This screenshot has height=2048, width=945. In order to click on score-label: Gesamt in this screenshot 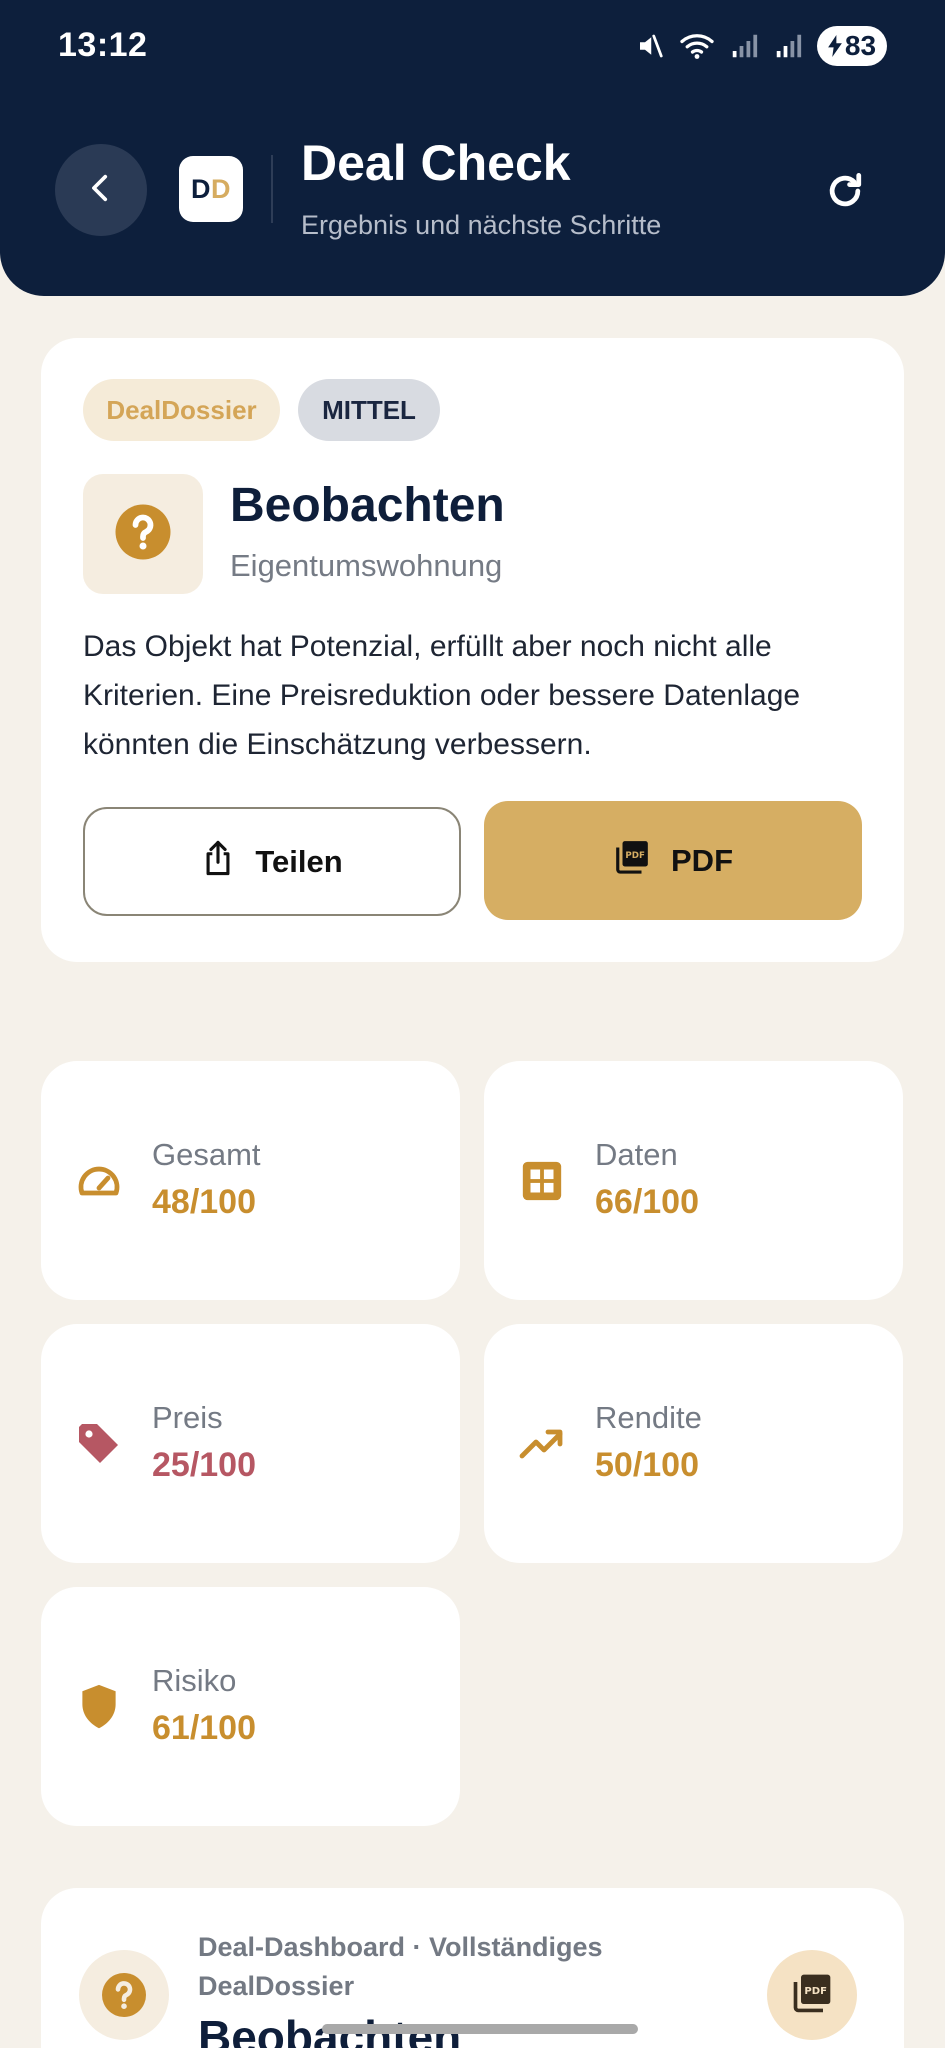, I will do `click(206, 1154)`.